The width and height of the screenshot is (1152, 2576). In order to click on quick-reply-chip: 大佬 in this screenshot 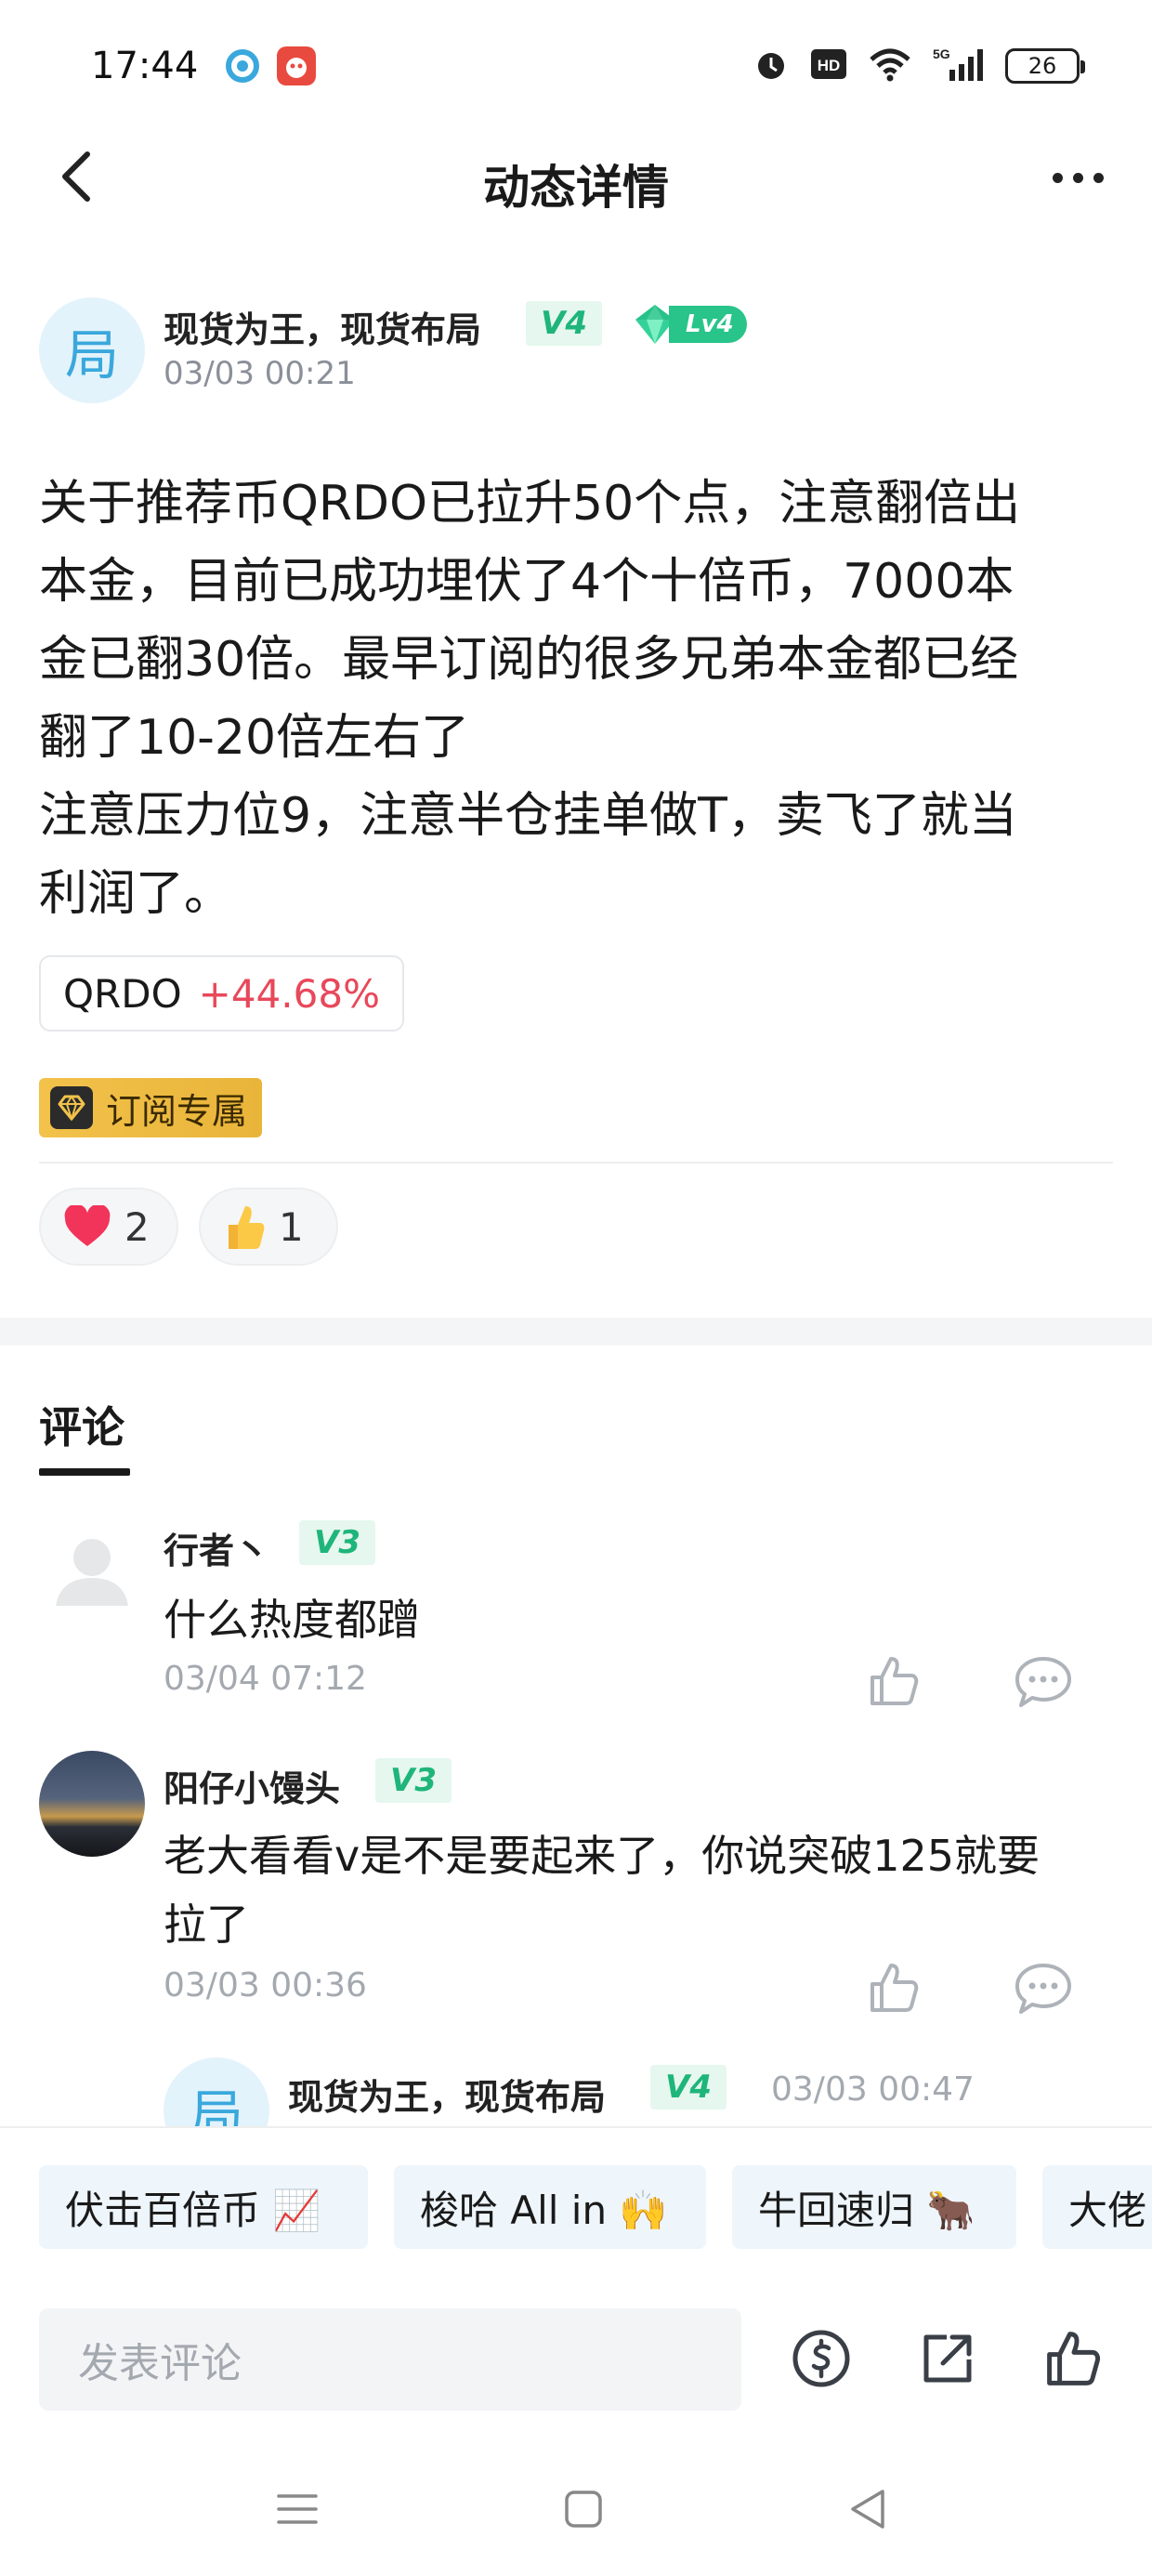, I will do `click(1097, 2207)`.